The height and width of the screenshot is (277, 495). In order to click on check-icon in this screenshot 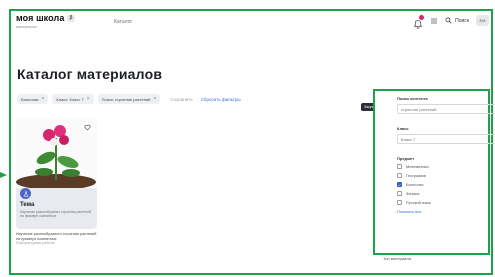, I will do `click(399, 184)`.